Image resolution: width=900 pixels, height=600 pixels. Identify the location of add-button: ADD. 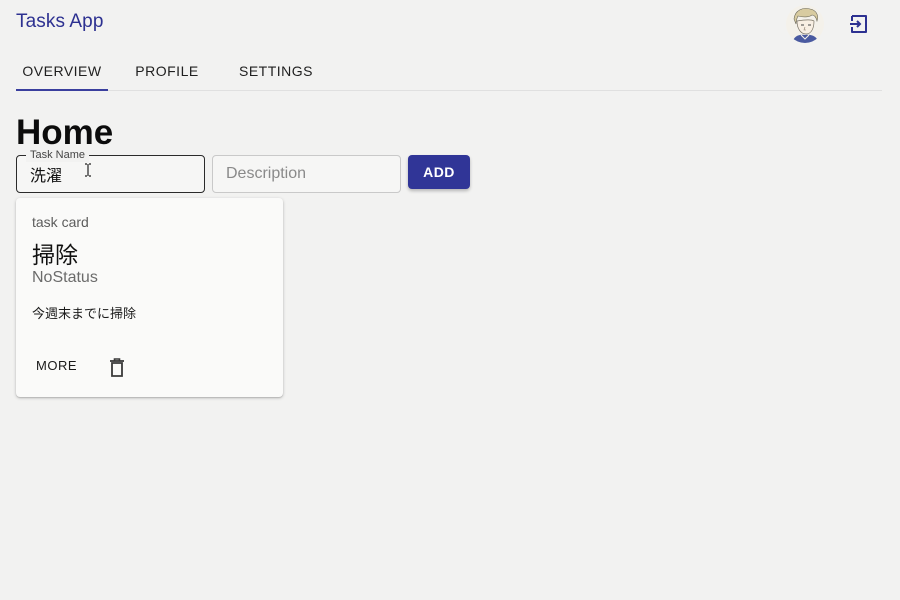
(439, 172).